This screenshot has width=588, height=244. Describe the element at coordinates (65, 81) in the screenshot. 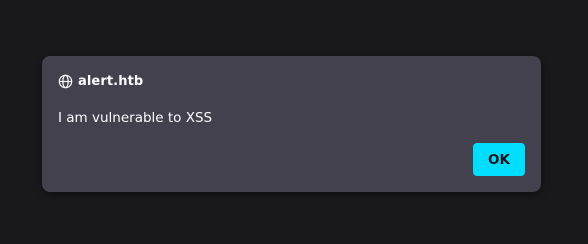

I see `globe-icon` at that location.